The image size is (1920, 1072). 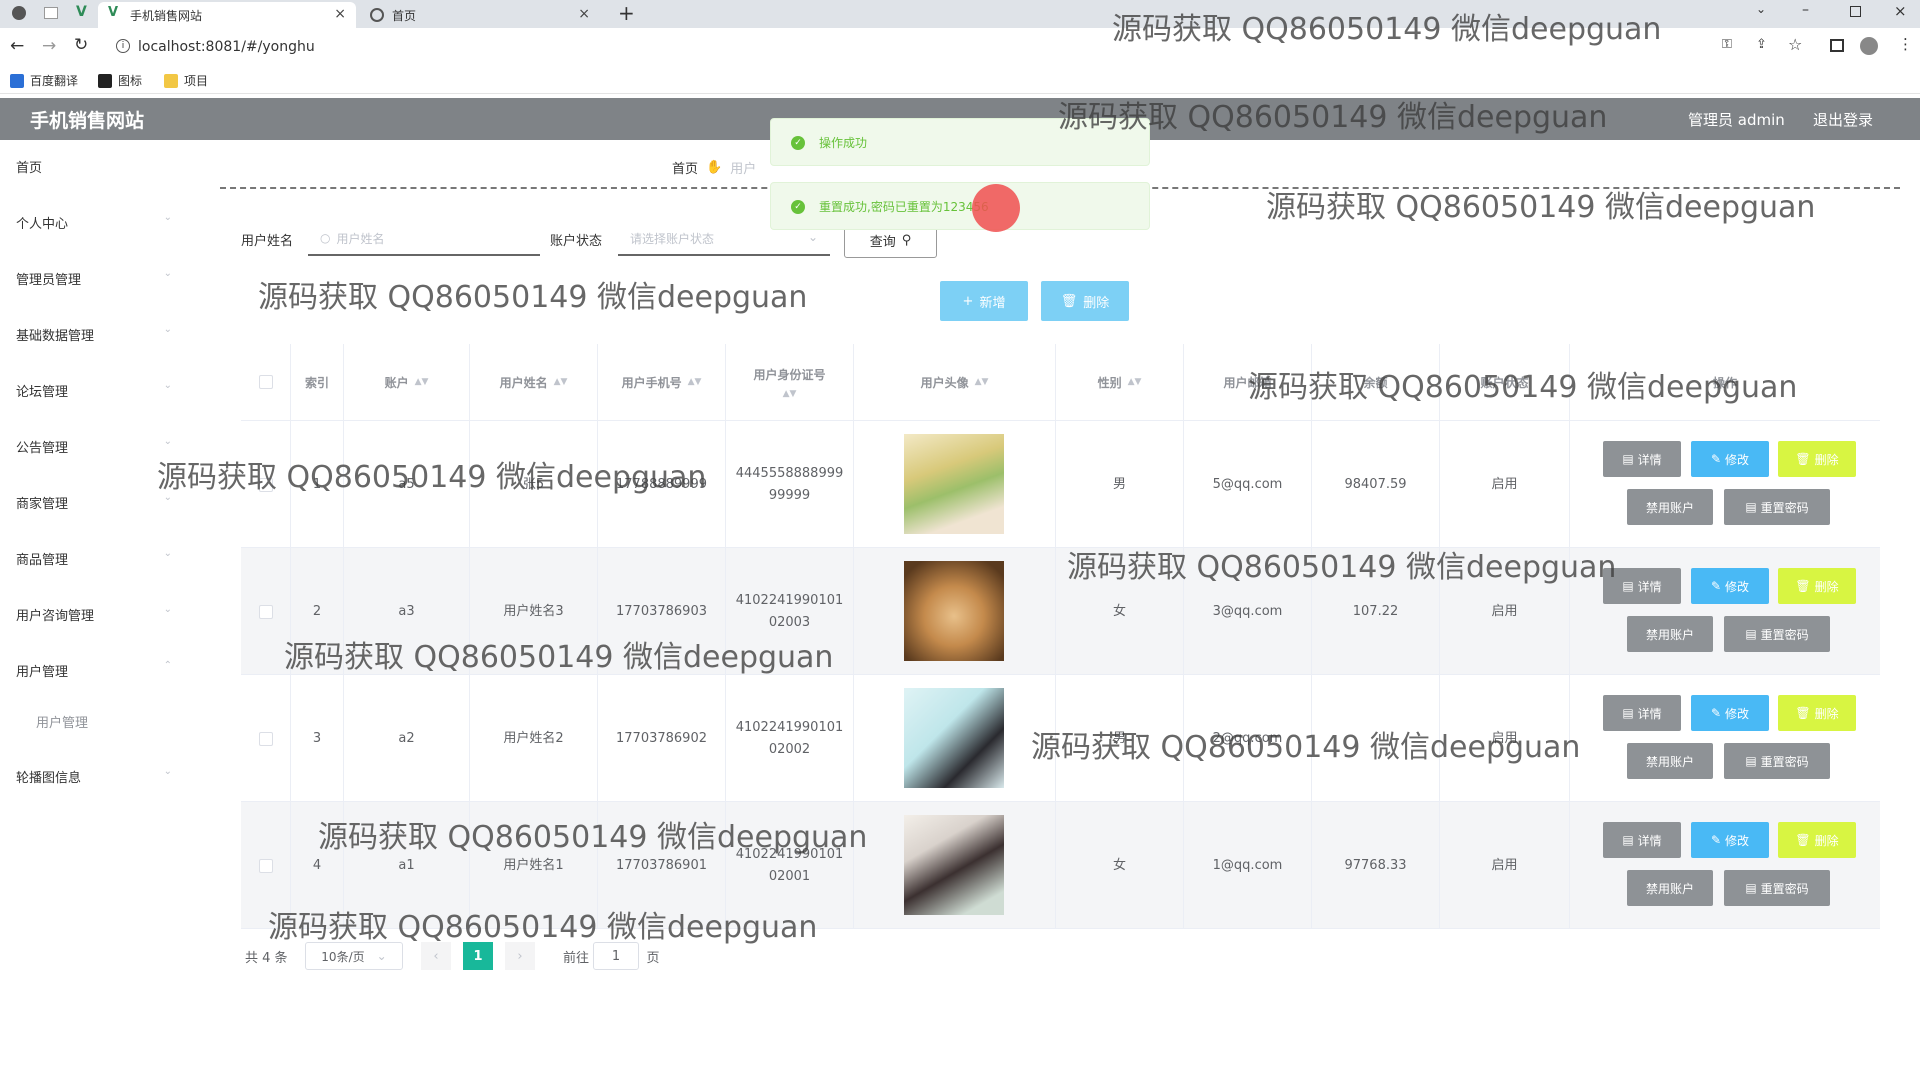 I want to click on goto-page-input: 1, so click(x=616, y=956).